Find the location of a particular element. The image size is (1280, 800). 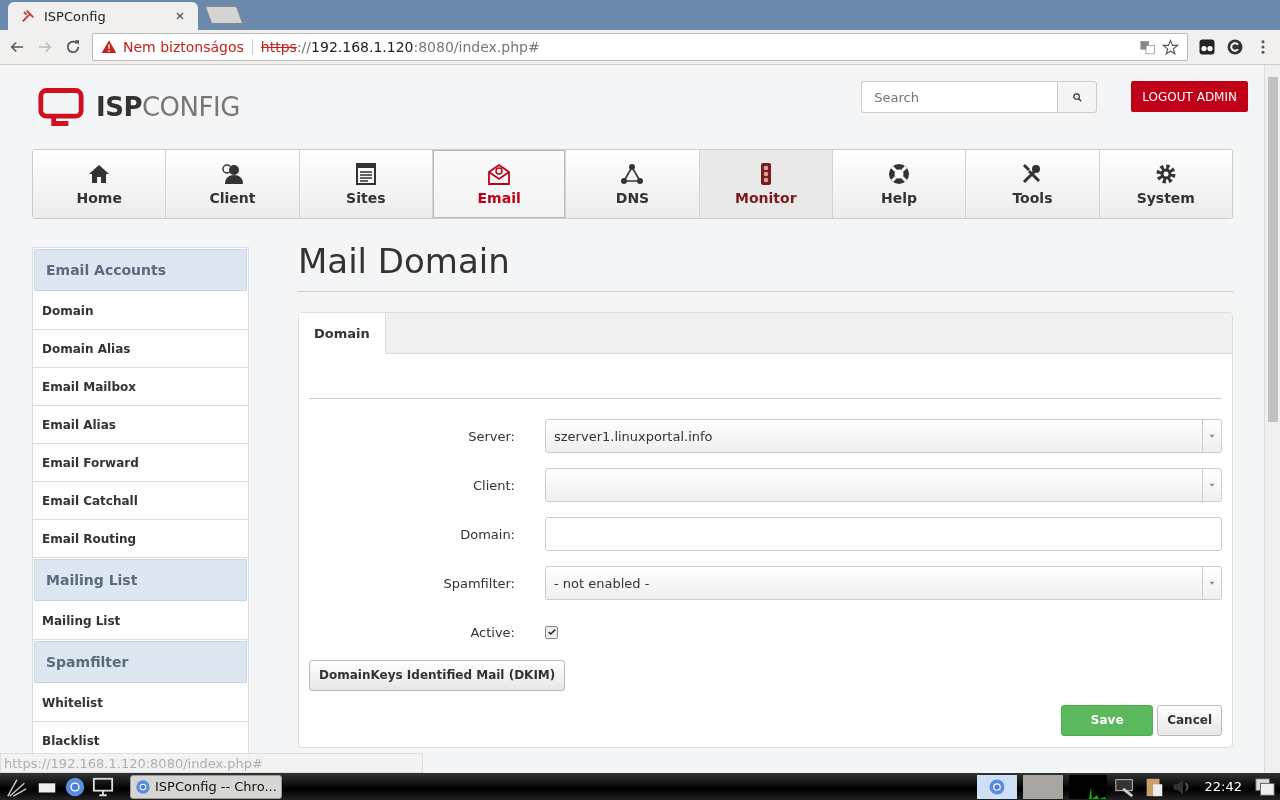

browser-window-icon is located at coordinates (365, 174).